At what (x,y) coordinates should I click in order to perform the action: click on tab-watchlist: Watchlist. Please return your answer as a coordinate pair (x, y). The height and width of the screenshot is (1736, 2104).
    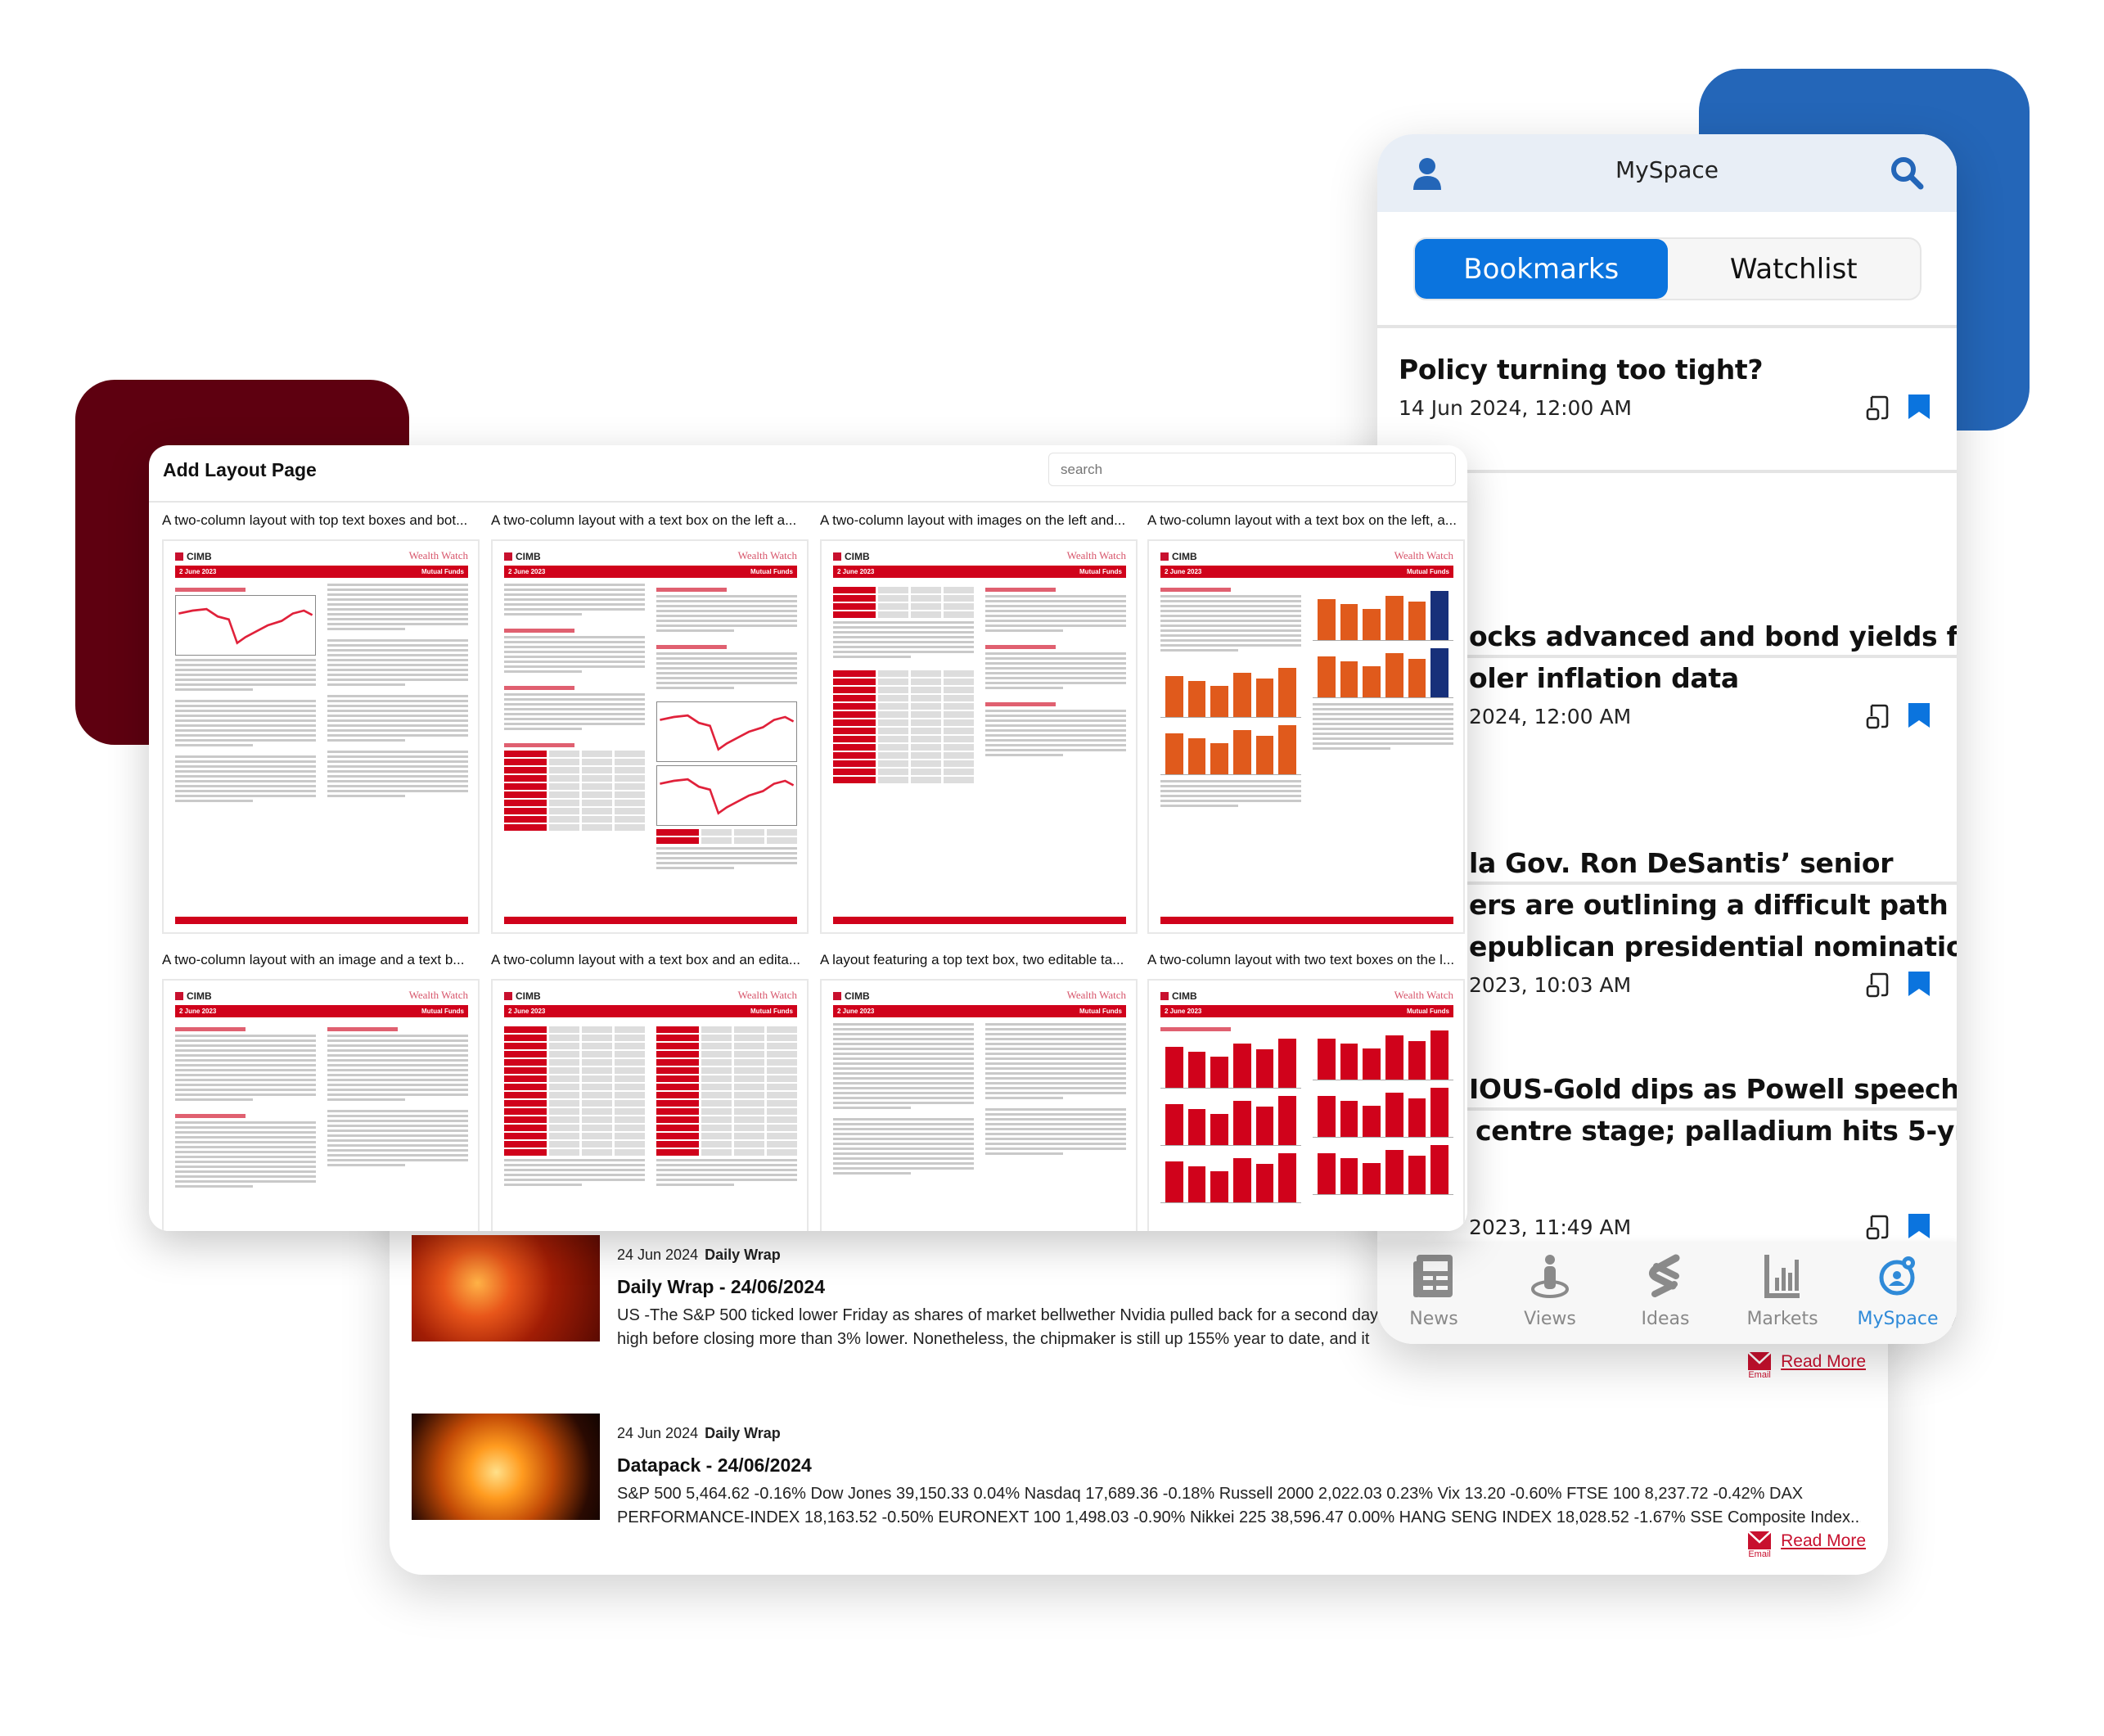
    Looking at the image, I should click on (1794, 269).